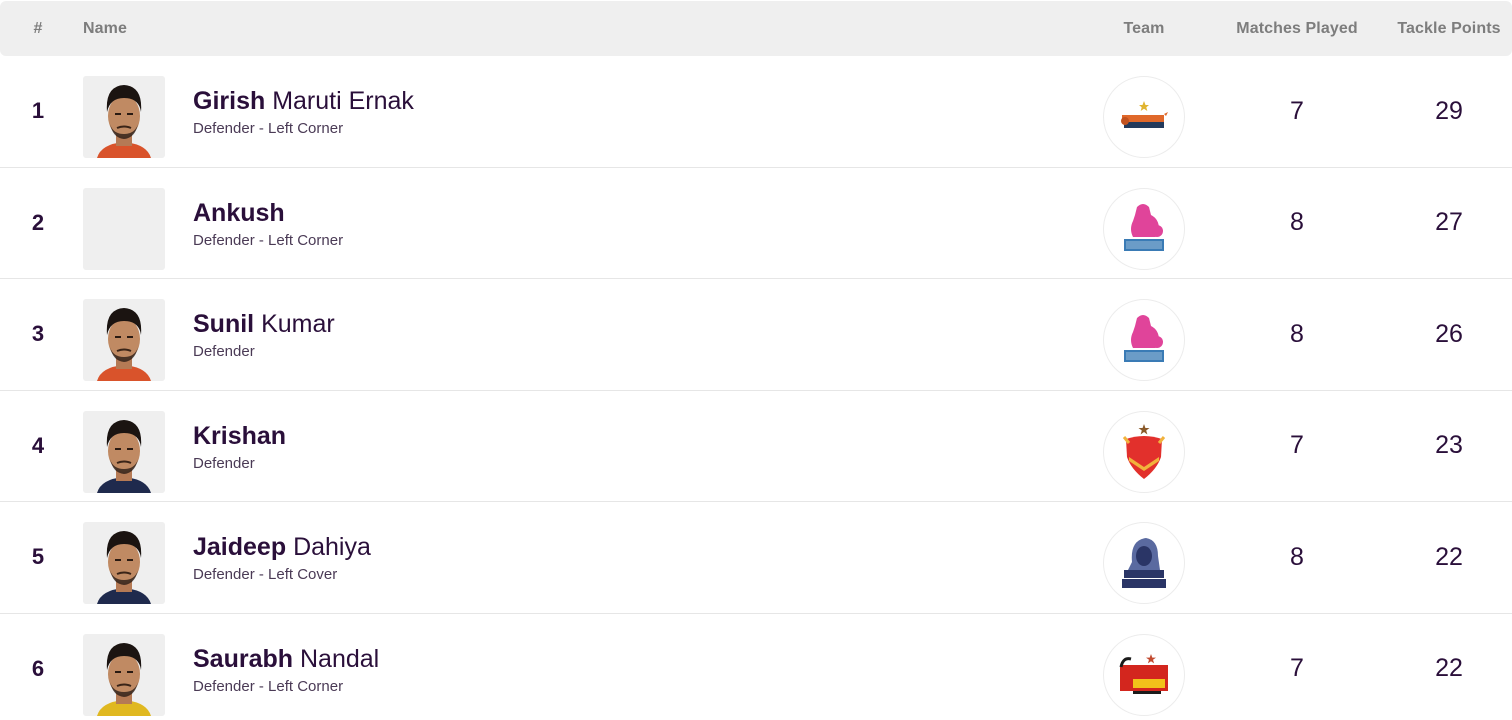 This screenshot has height=720, width=1512. I want to click on player-rank: 1, so click(38, 111).